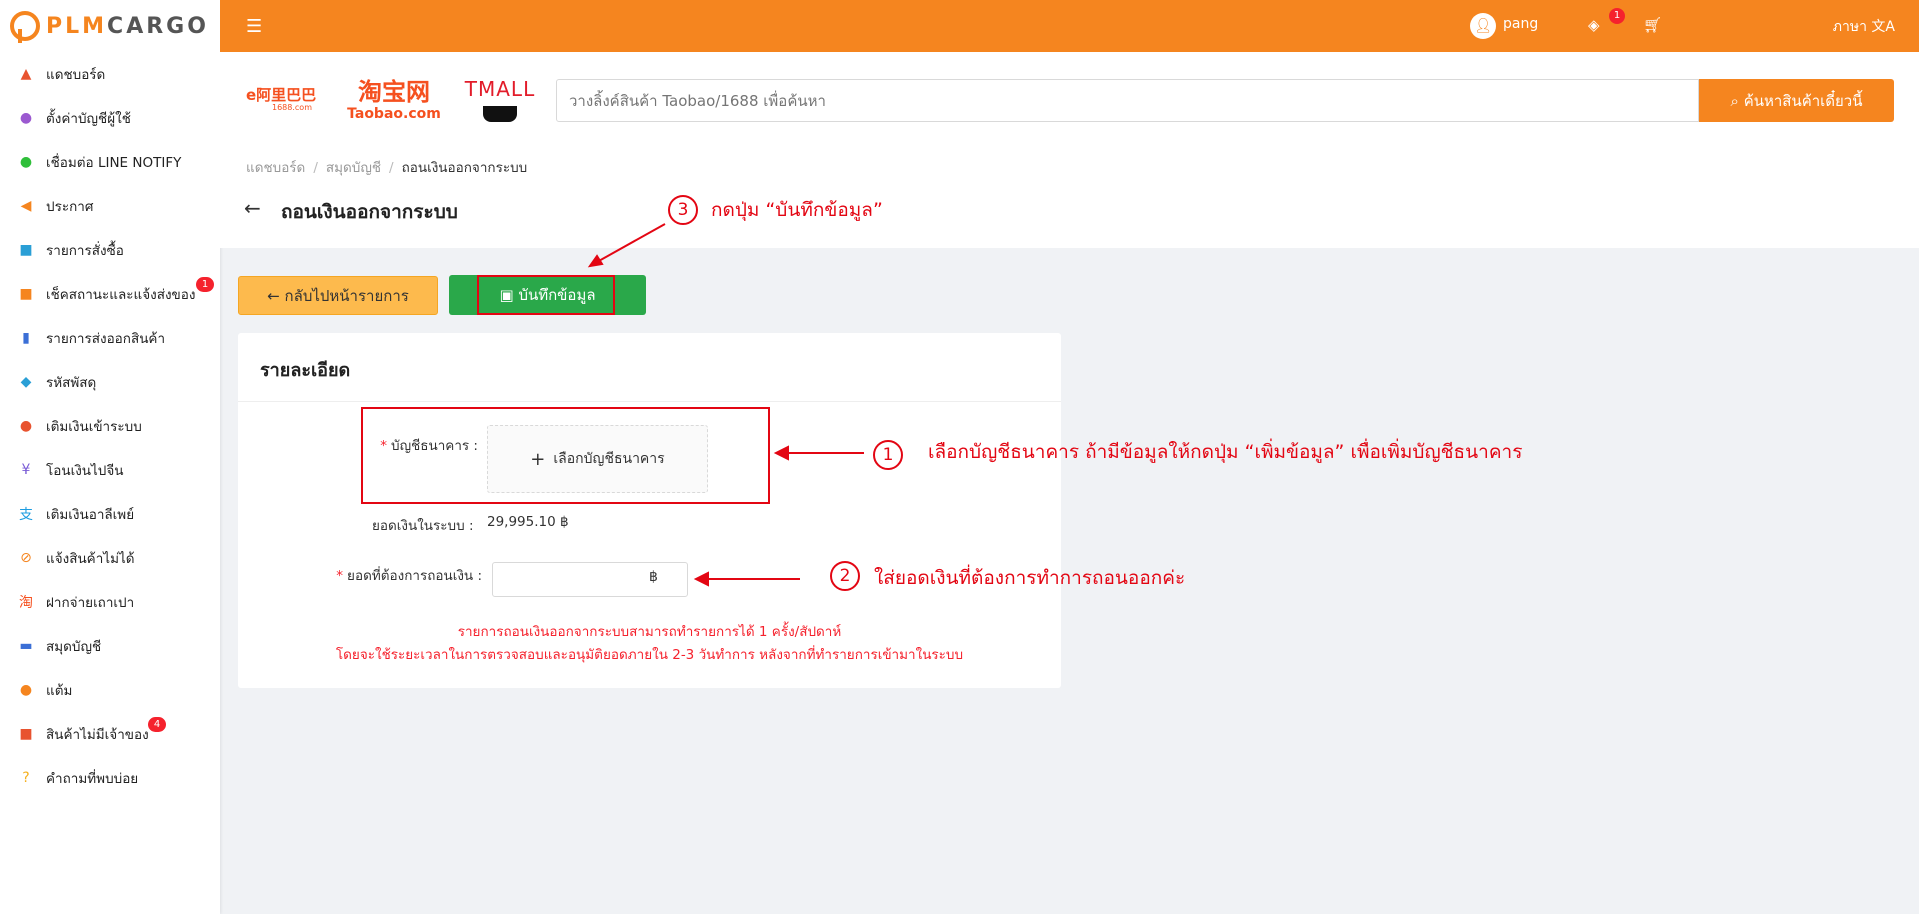 This screenshot has width=1919, height=914. I want to click on logo-mark-icon, so click(25, 27).